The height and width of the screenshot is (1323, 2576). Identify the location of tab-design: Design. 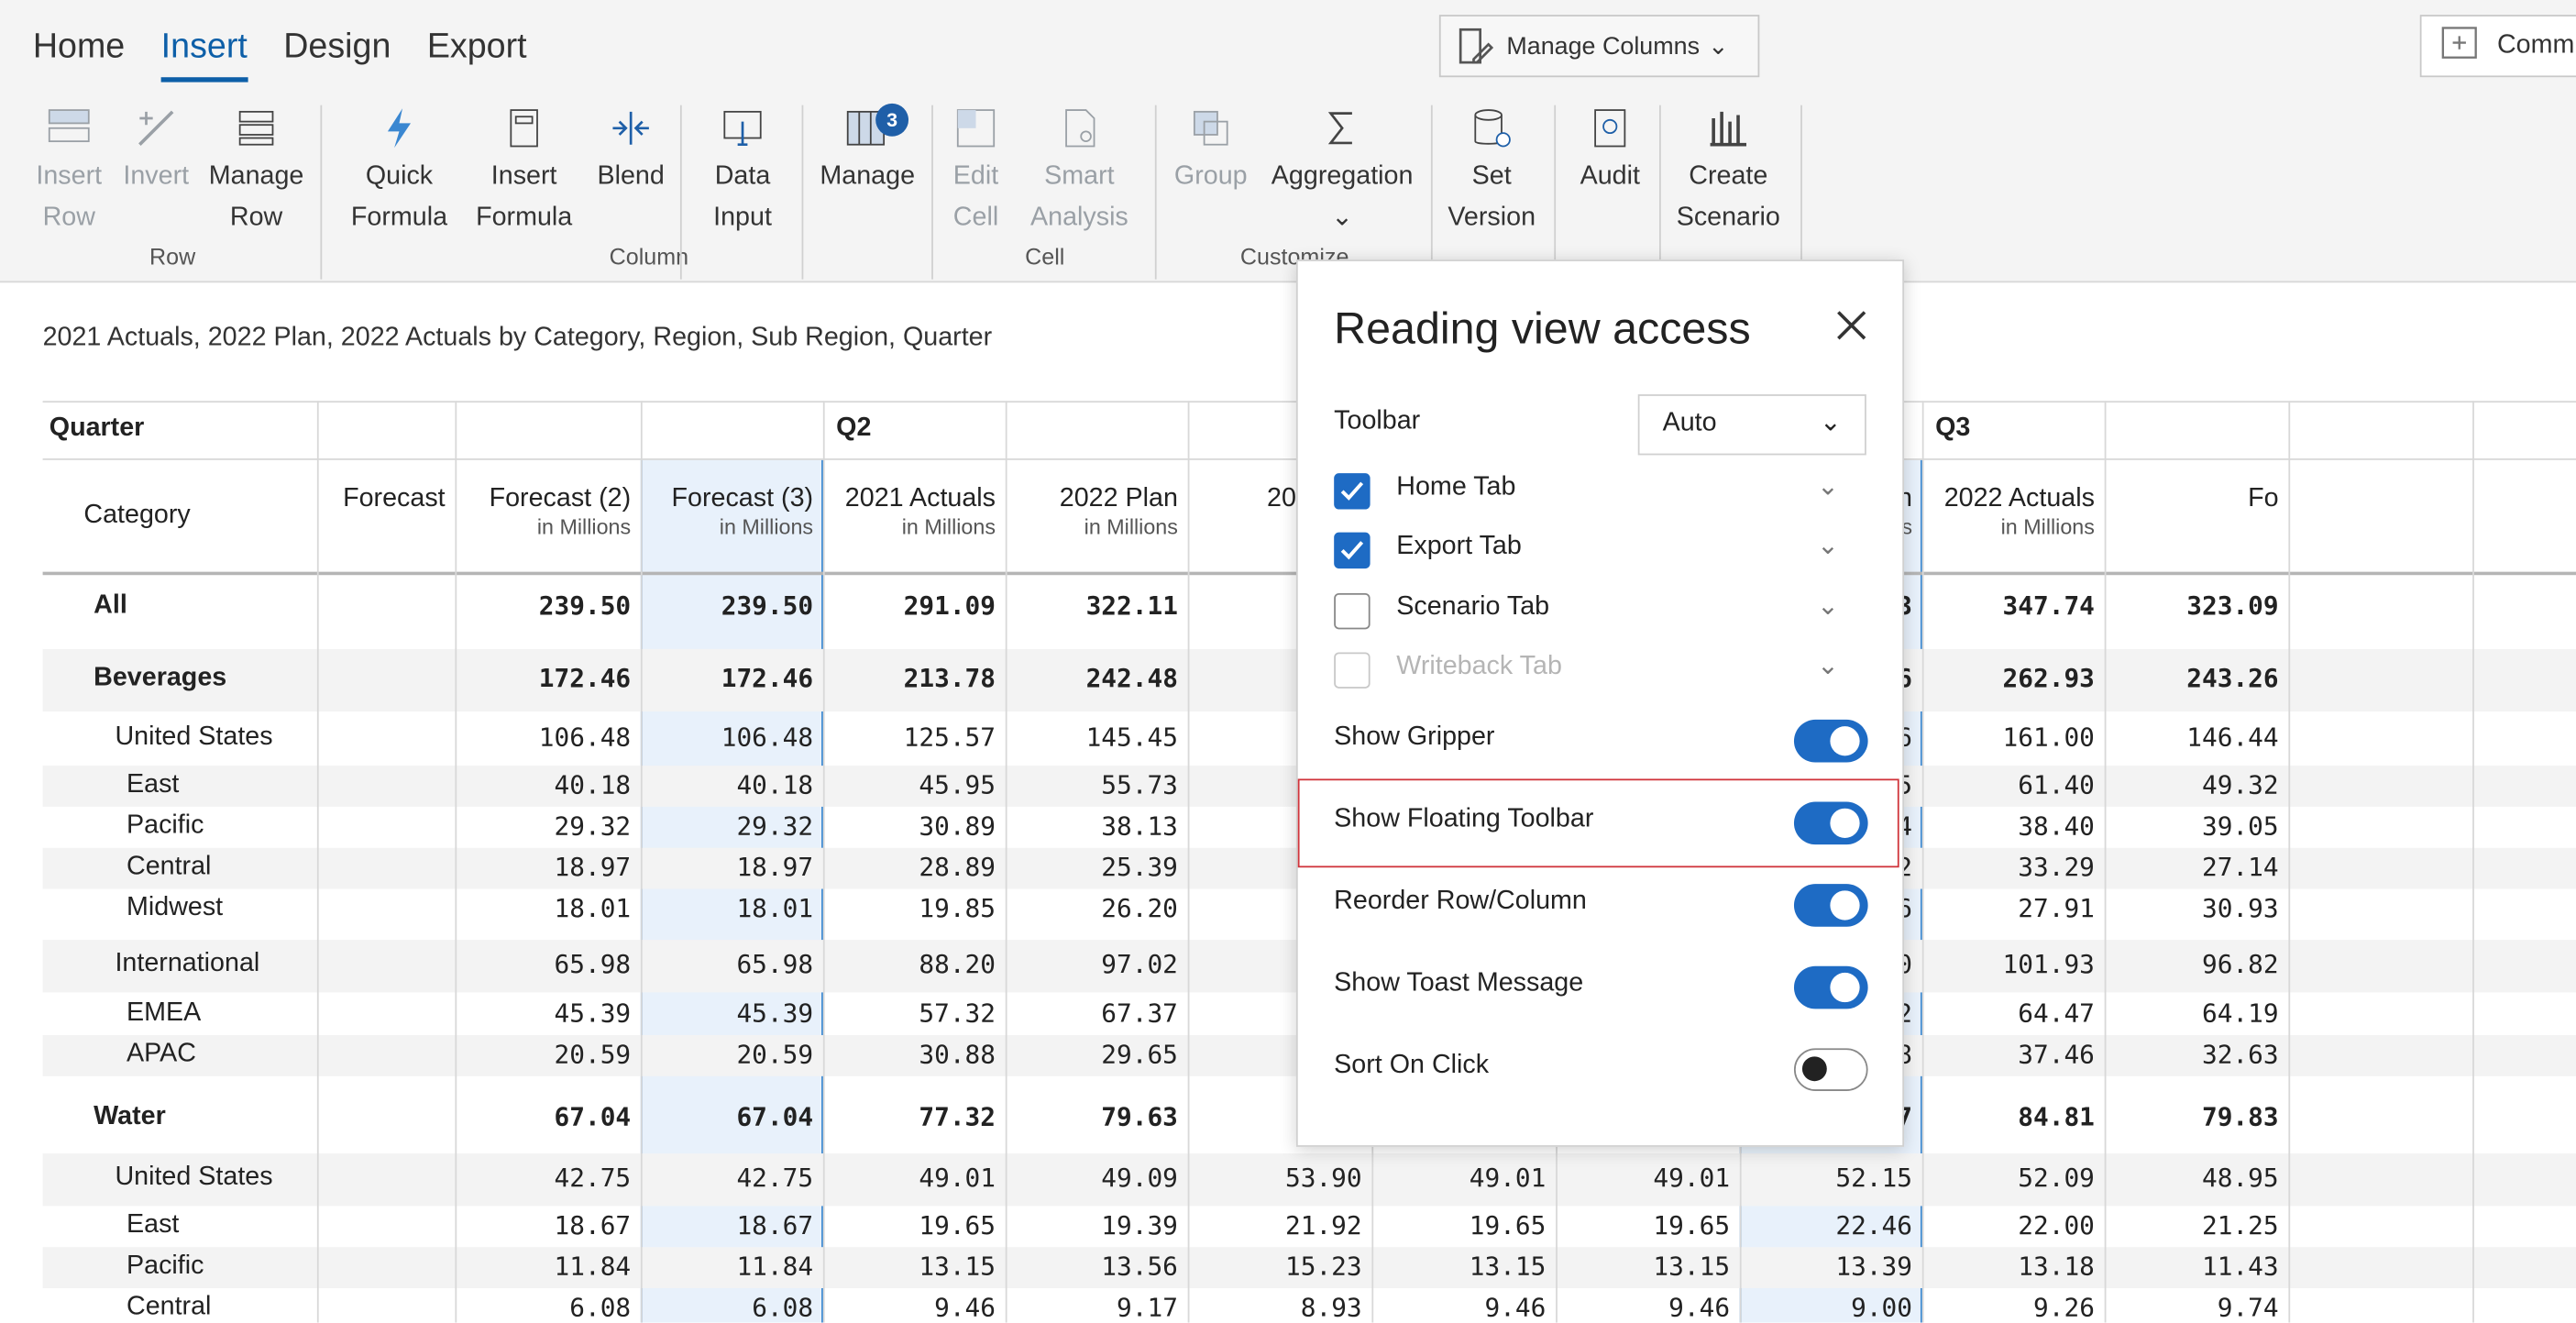
(337, 55).